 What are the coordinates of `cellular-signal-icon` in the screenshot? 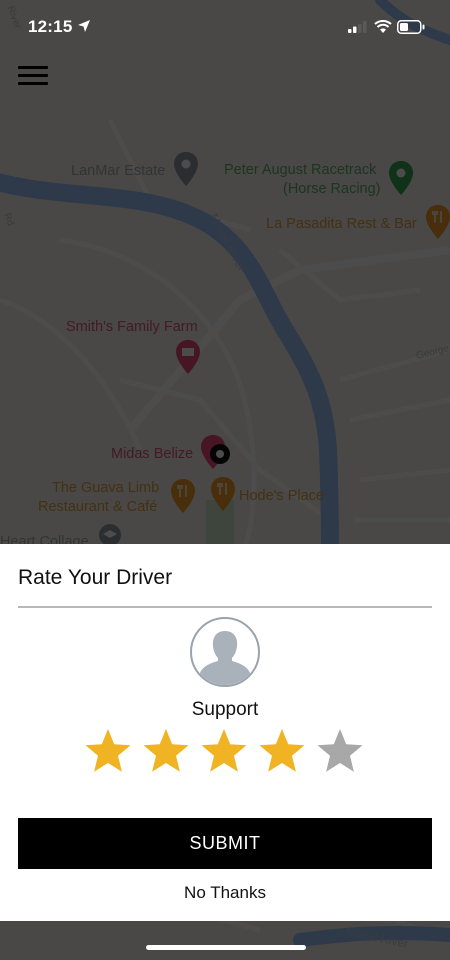 It's located at (357, 27).